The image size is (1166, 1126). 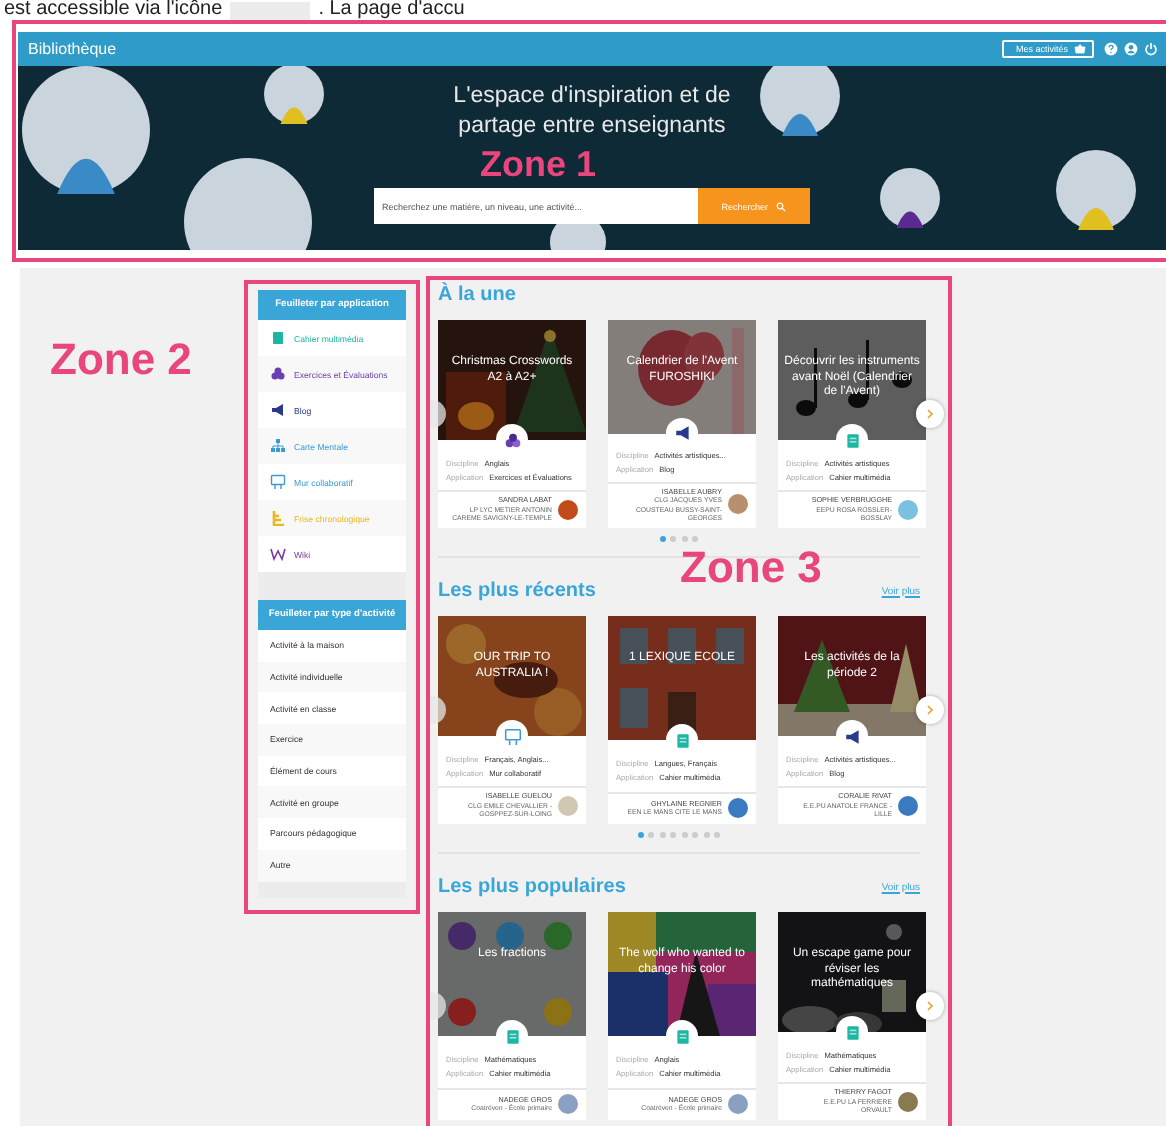 What do you see at coordinates (391, 10) in the screenshot?
I see `document-text: . La page d'accu` at bounding box center [391, 10].